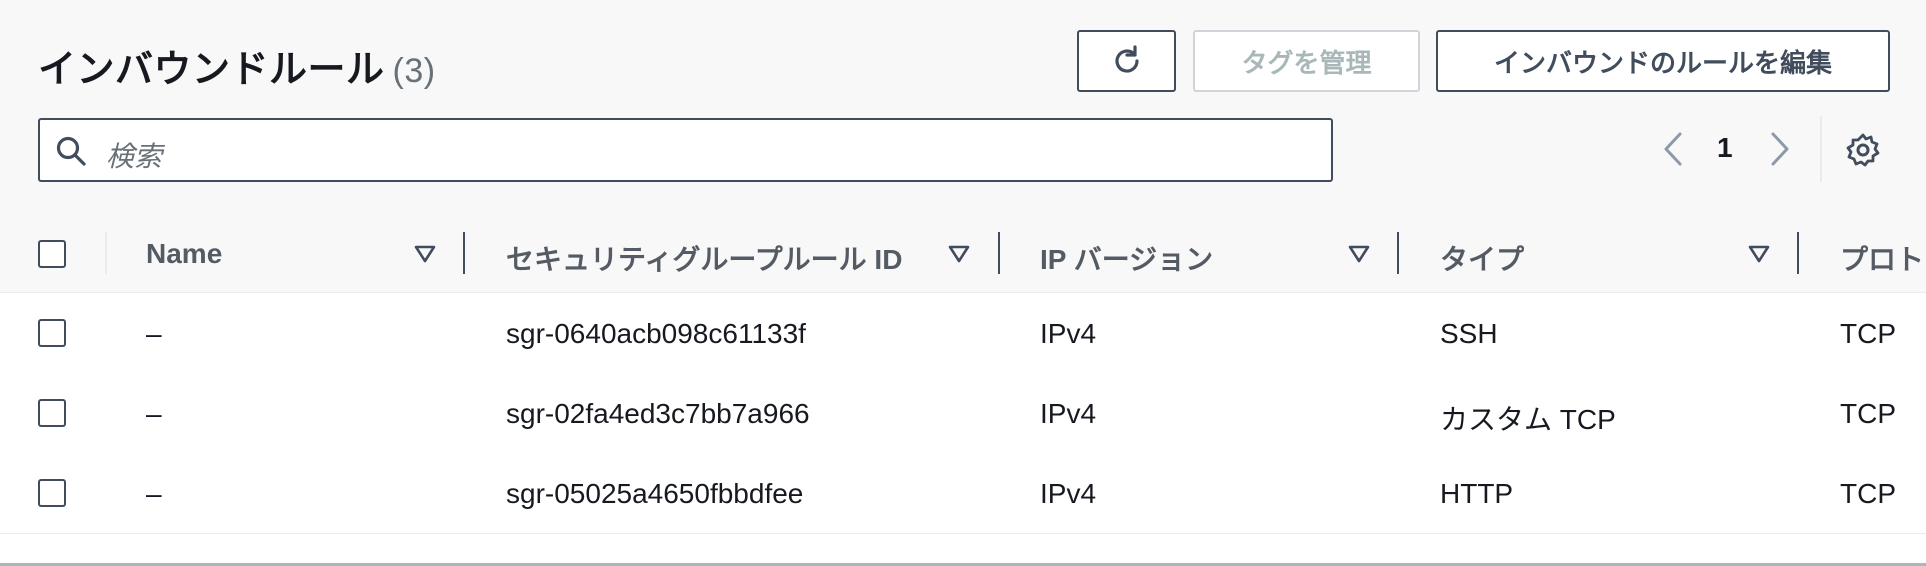 The image size is (1926, 566). I want to click on search-icon, so click(71, 151).